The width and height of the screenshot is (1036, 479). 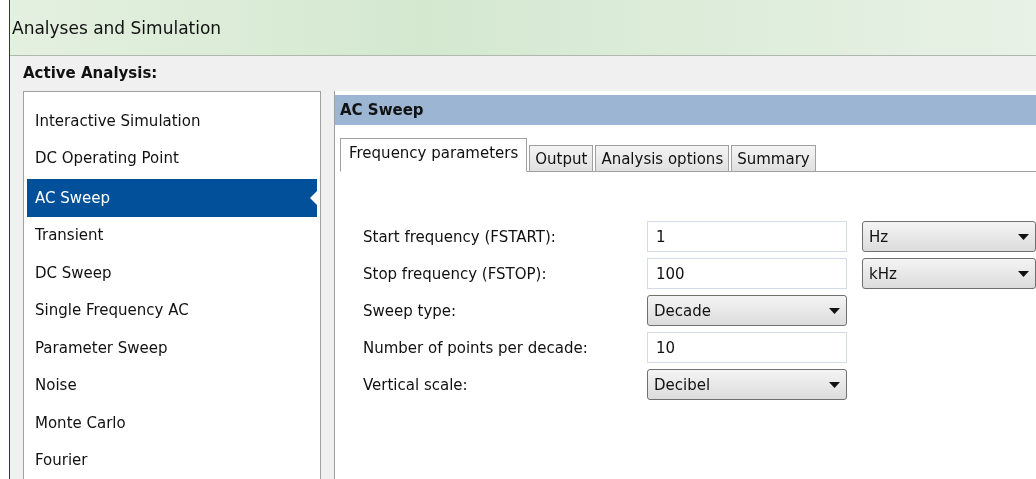 I want to click on field-label: Number of points per decade:, so click(x=476, y=347).